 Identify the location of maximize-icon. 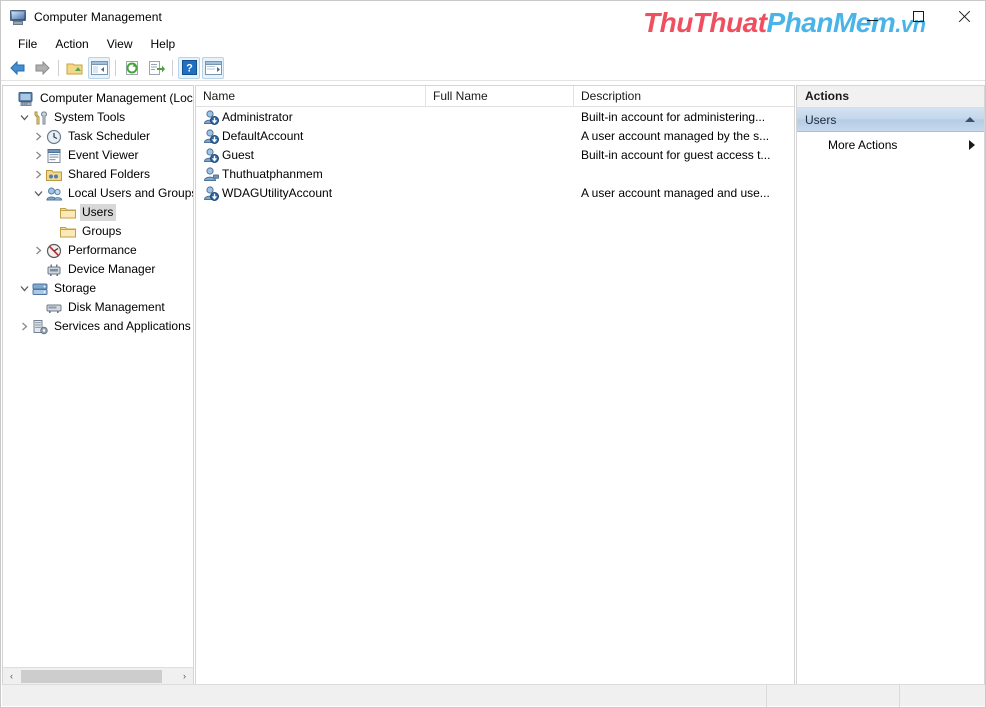
(918, 16).